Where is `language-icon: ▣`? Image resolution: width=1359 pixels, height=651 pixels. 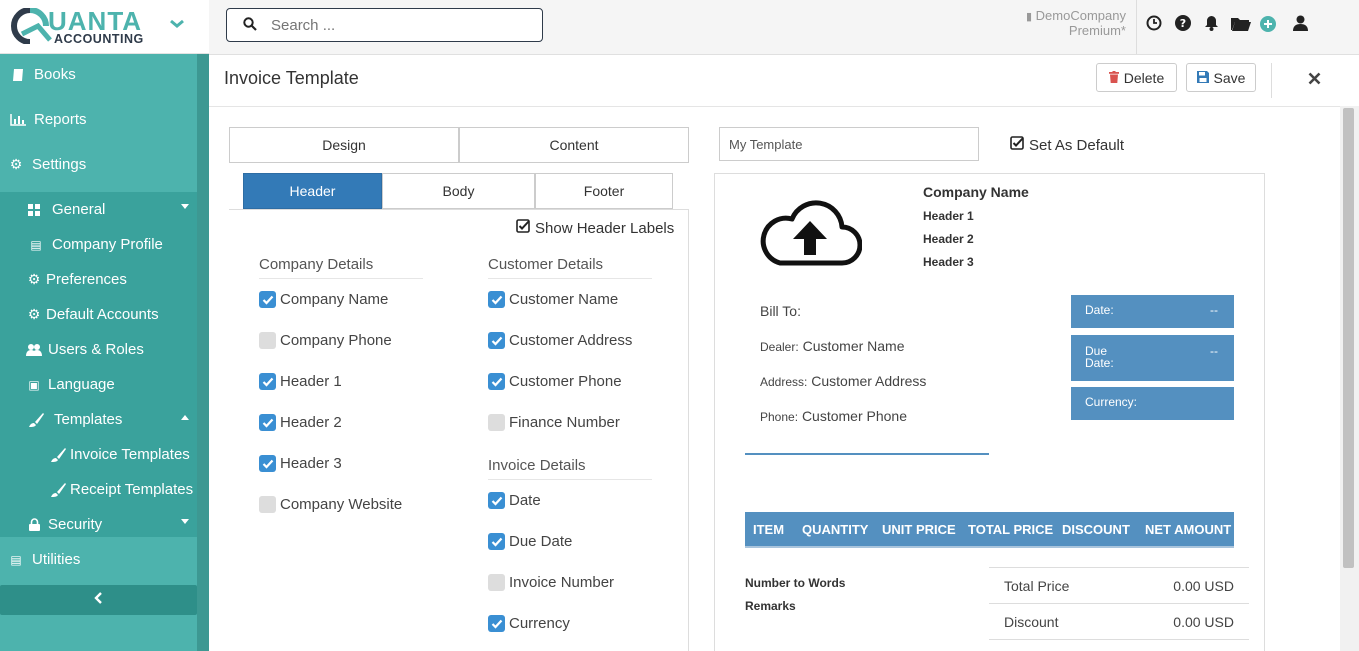
language-icon: ▣ is located at coordinates (34, 384).